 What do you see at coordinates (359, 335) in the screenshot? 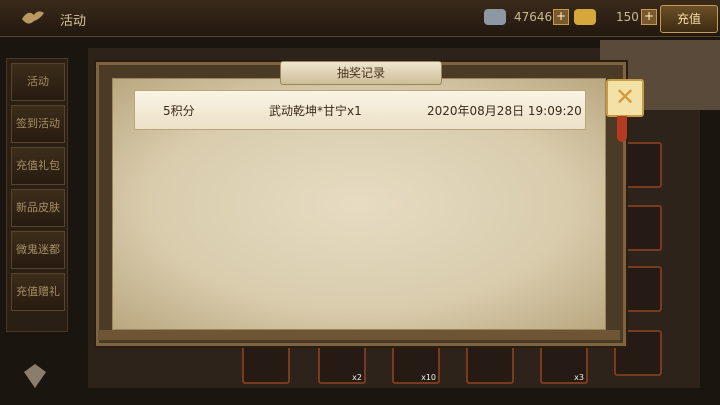
I see `dialog-bottom-edge` at bounding box center [359, 335].